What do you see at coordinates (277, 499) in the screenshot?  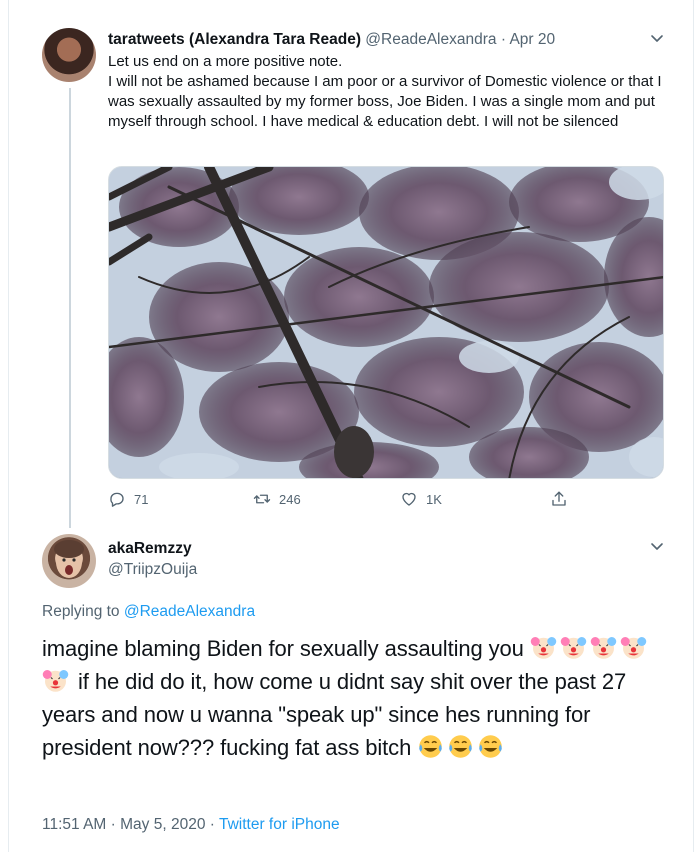 I see `retweet-button: 246` at bounding box center [277, 499].